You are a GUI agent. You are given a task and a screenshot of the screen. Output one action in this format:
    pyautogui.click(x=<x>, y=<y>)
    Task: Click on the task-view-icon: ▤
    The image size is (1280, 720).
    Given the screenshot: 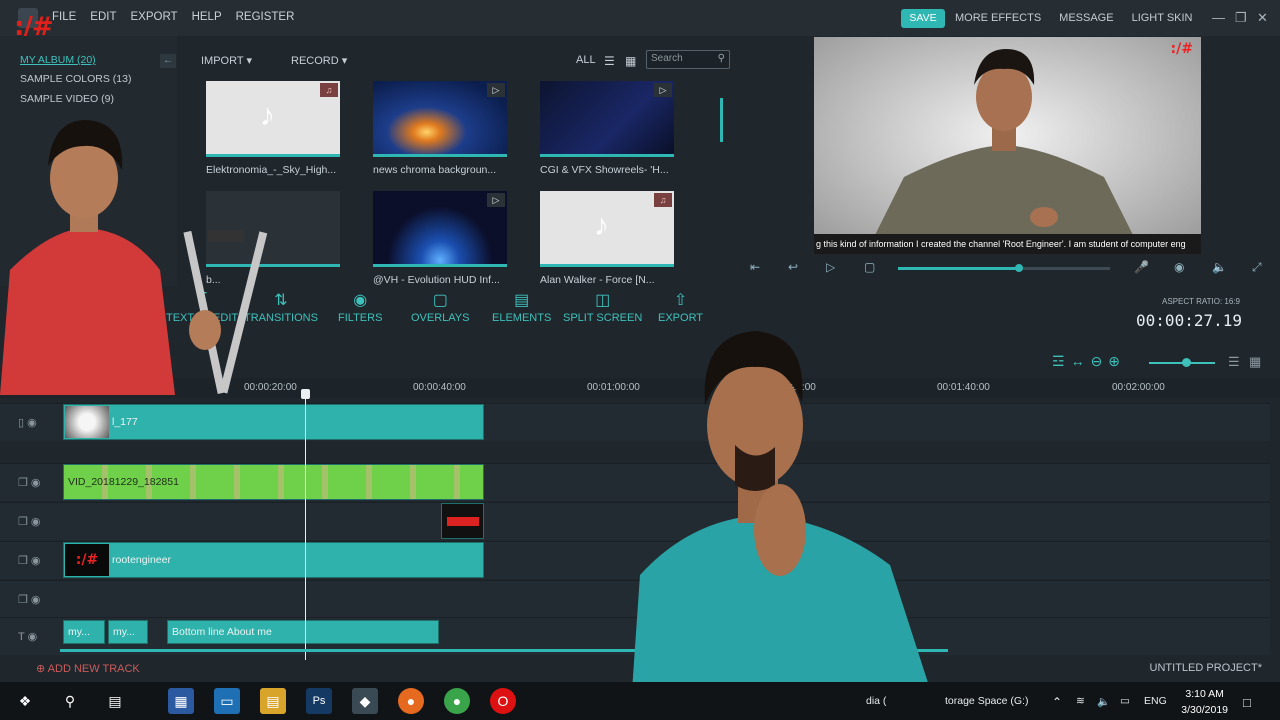 What is the action you would take?
    pyautogui.click(x=115, y=701)
    